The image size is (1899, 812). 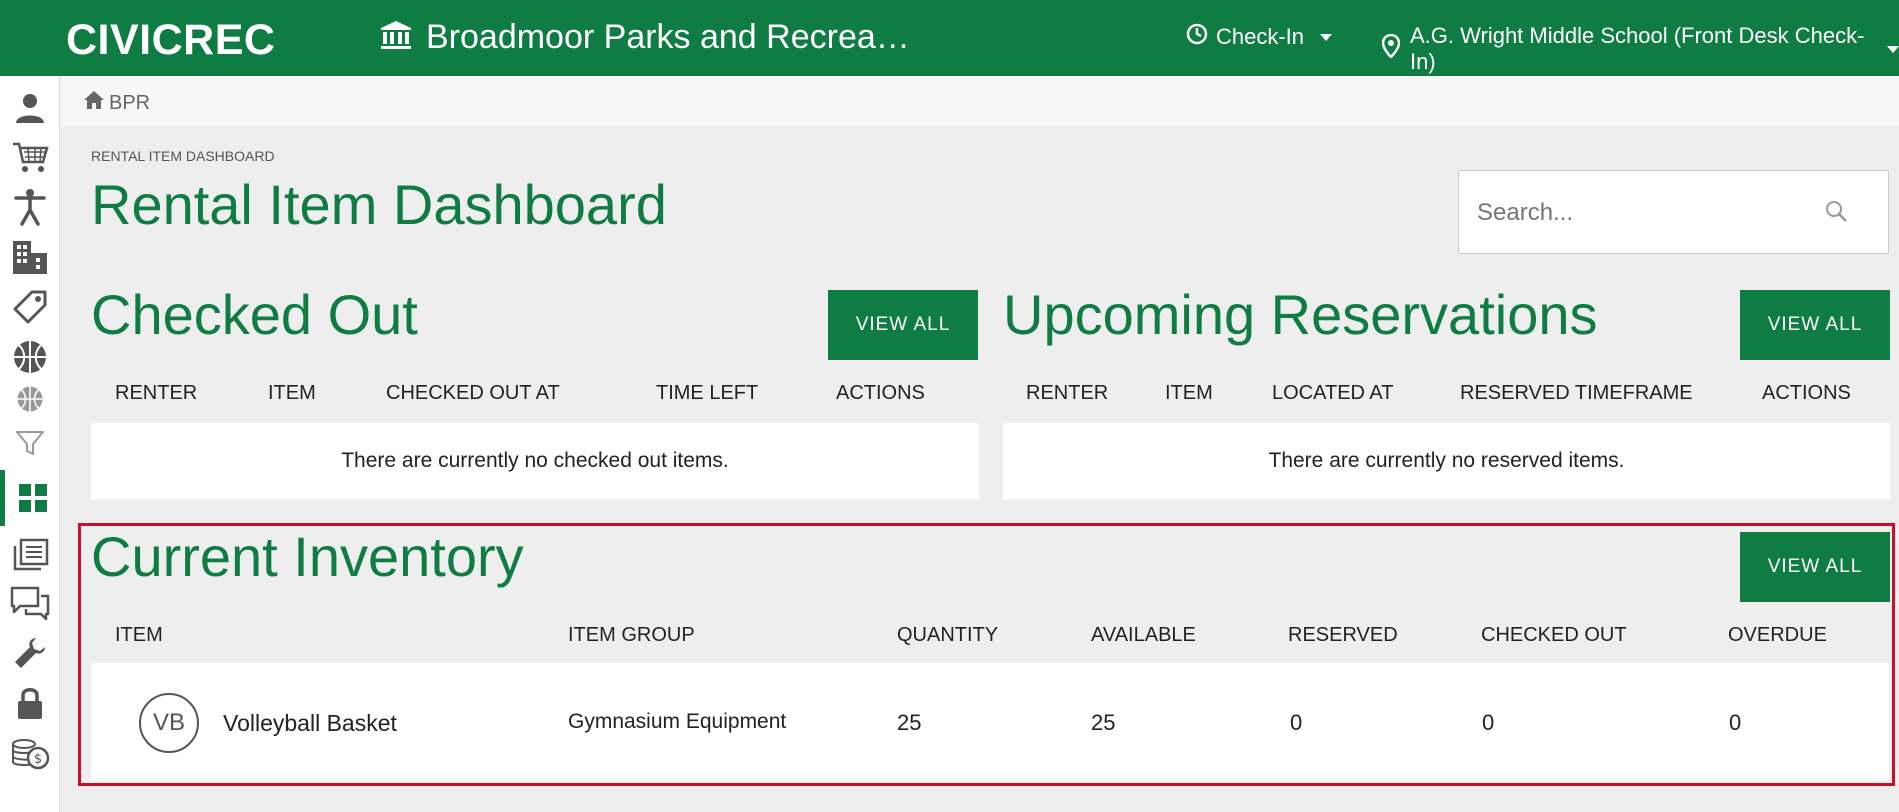 I want to click on column-header: QUANTITY, so click(x=948, y=635).